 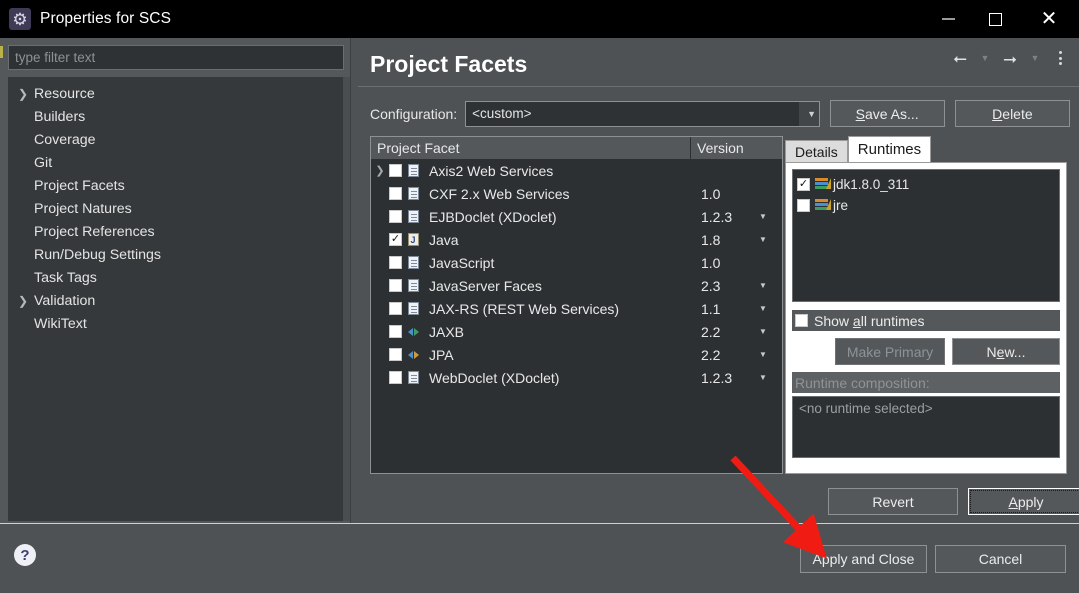 What do you see at coordinates (711, 308) in the screenshot?
I see `facet-version: 1.1` at bounding box center [711, 308].